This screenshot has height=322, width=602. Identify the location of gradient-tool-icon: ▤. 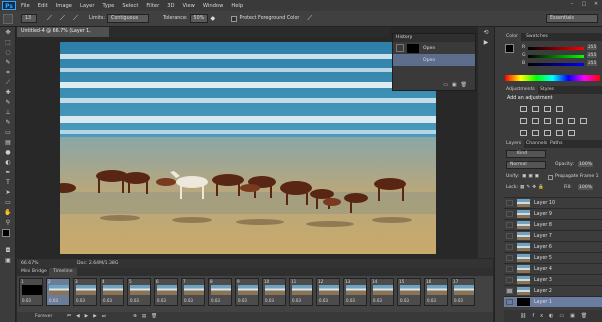
(8, 142).